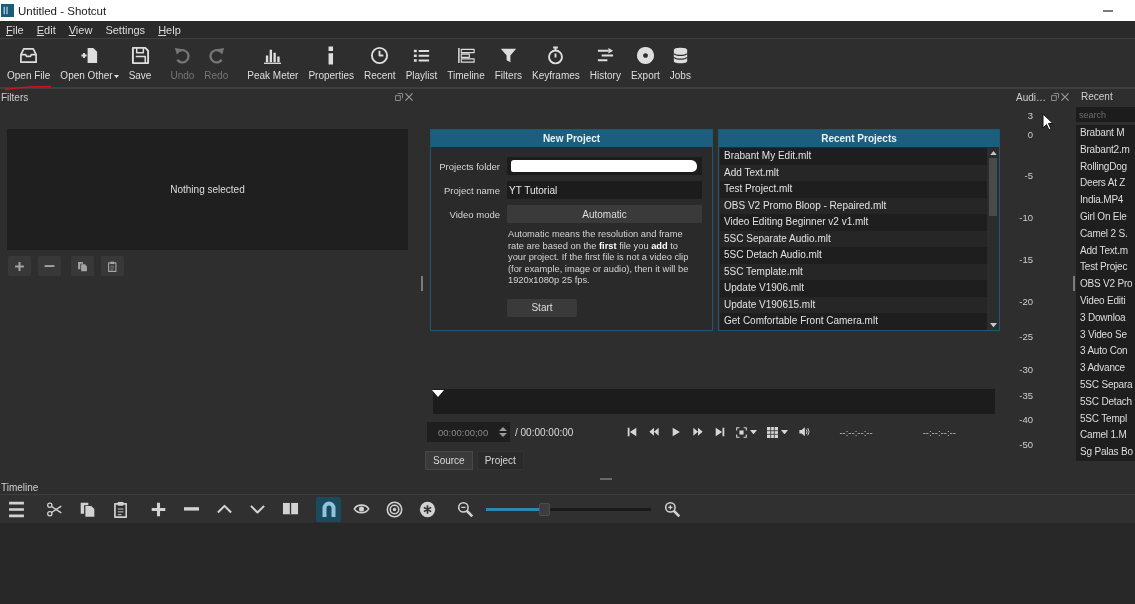 The image size is (1135, 604). I want to click on project-list-item: OBS V2 Promo Bloop - Repaired.mlt, so click(853, 205).